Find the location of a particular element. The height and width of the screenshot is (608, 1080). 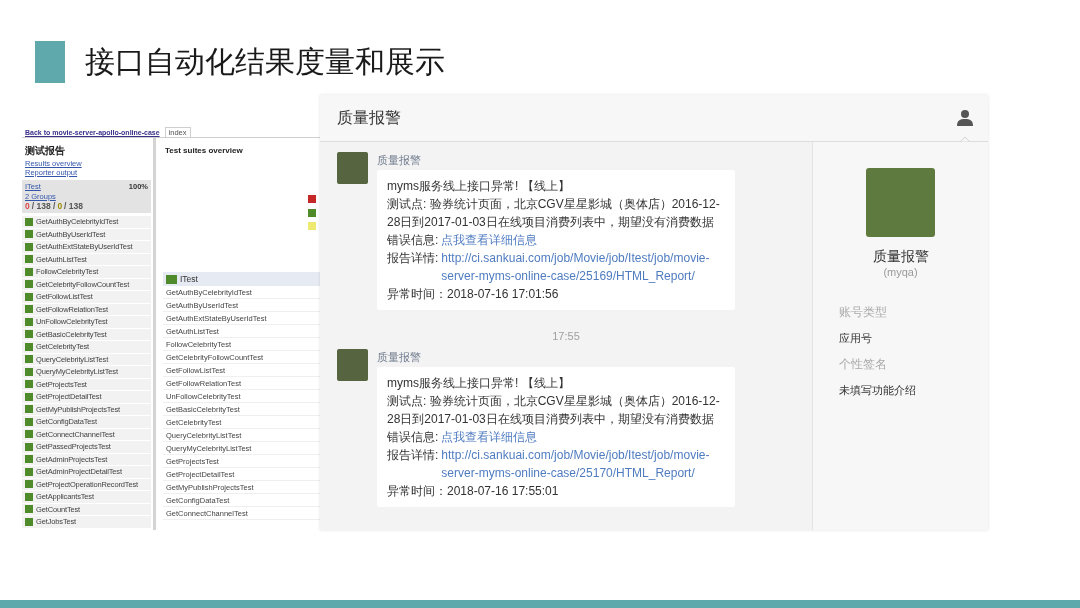

count-text: / 138 / is located at coordinates (43, 206).